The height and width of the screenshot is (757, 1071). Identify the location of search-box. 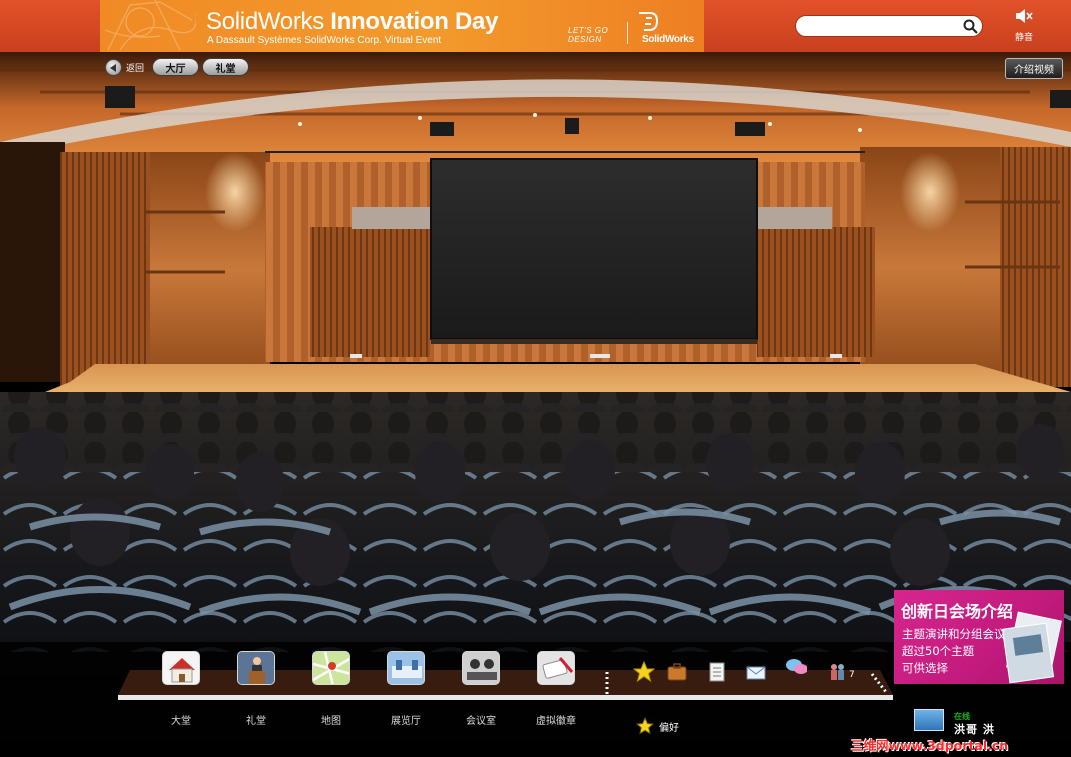
(889, 26).